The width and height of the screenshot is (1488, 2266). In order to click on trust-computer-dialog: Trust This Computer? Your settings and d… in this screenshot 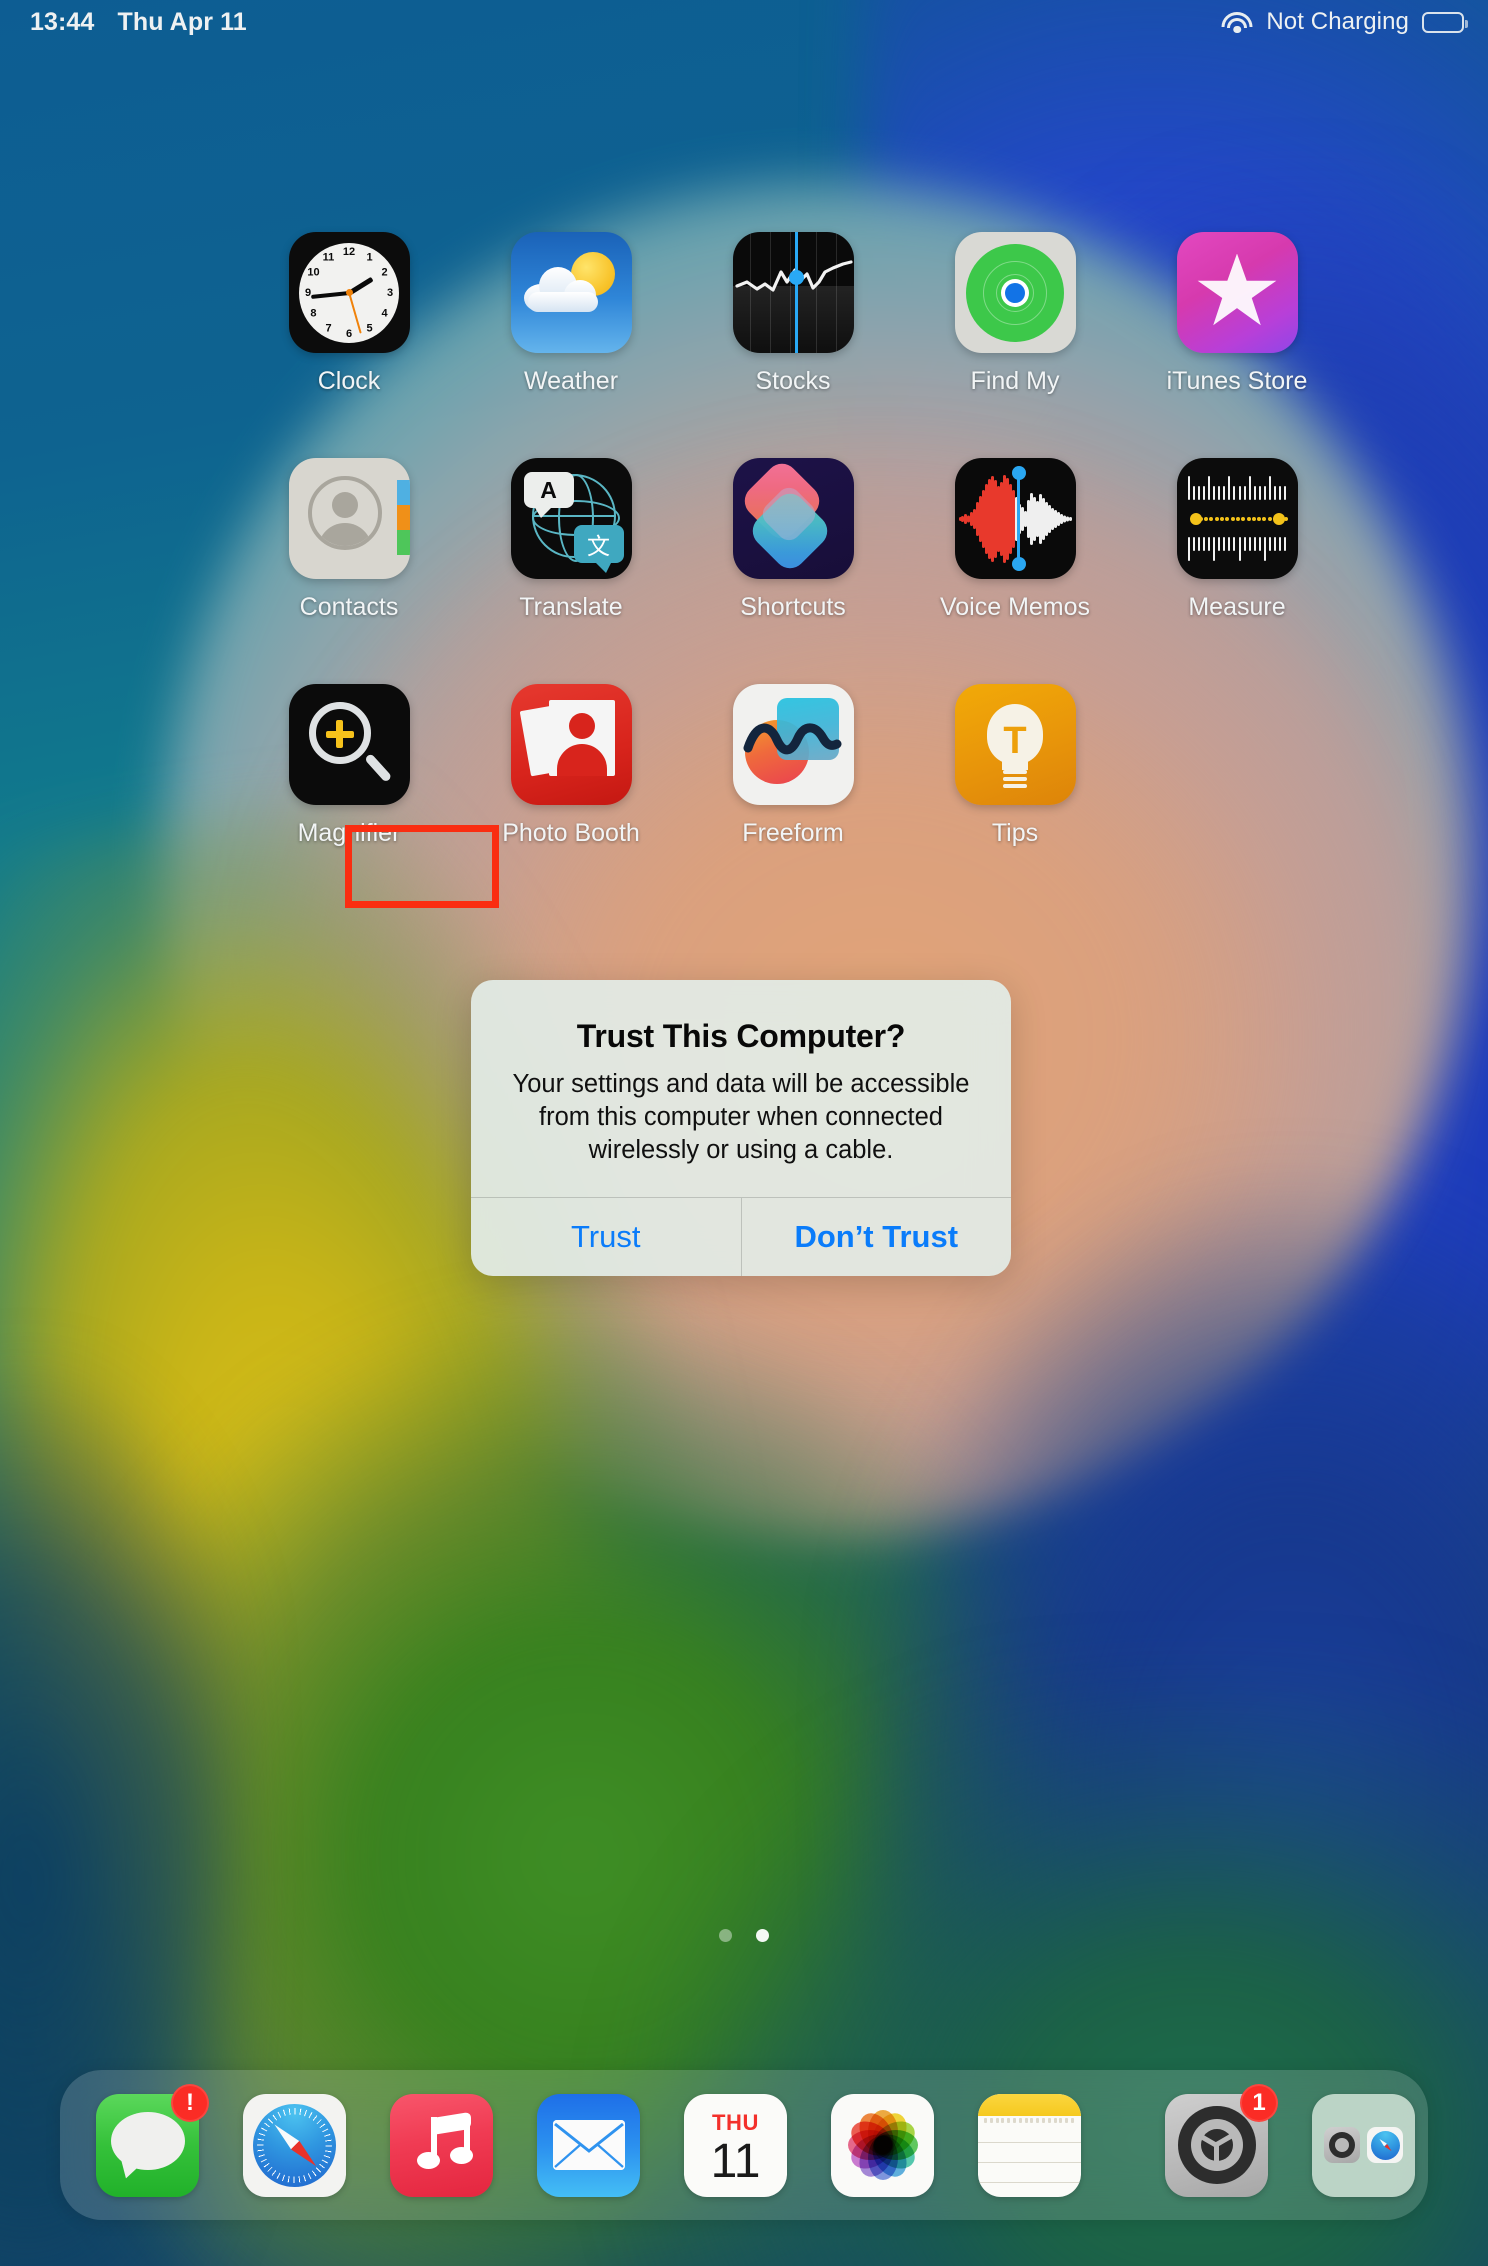, I will do `click(741, 1128)`.